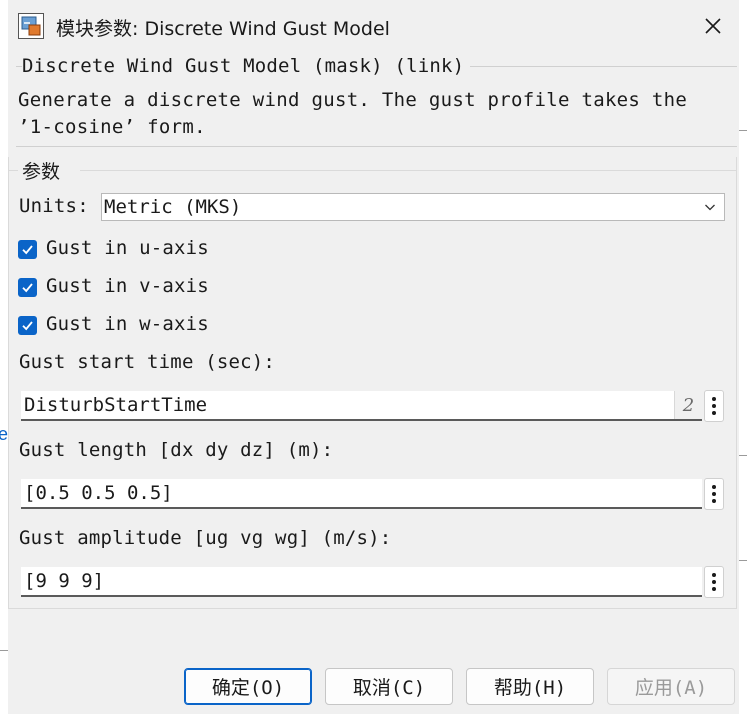 The image size is (747, 714). I want to click on gust-w-axis-checkbox, so click(27, 325).